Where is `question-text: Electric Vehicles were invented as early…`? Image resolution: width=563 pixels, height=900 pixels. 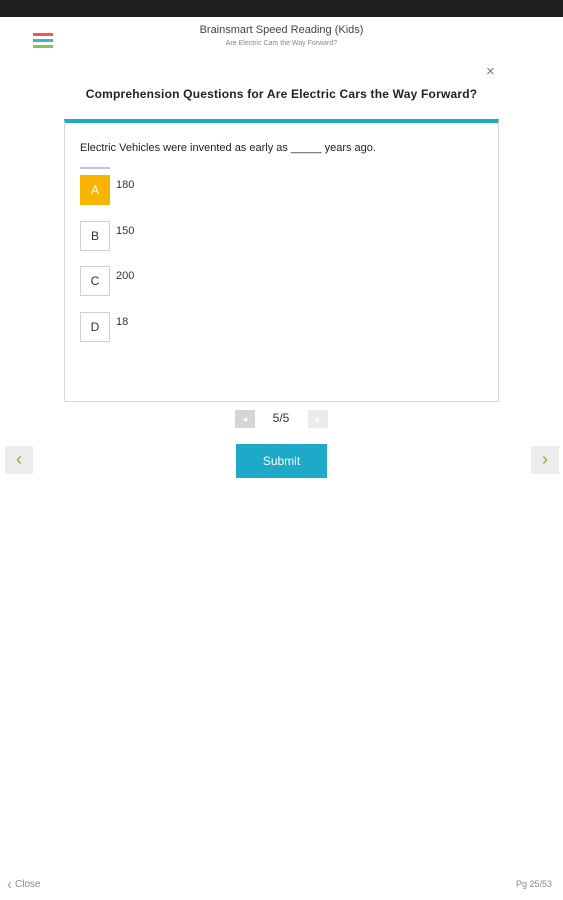 question-text: Electric Vehicles were invented as early… is located at coordinates (228, 148).